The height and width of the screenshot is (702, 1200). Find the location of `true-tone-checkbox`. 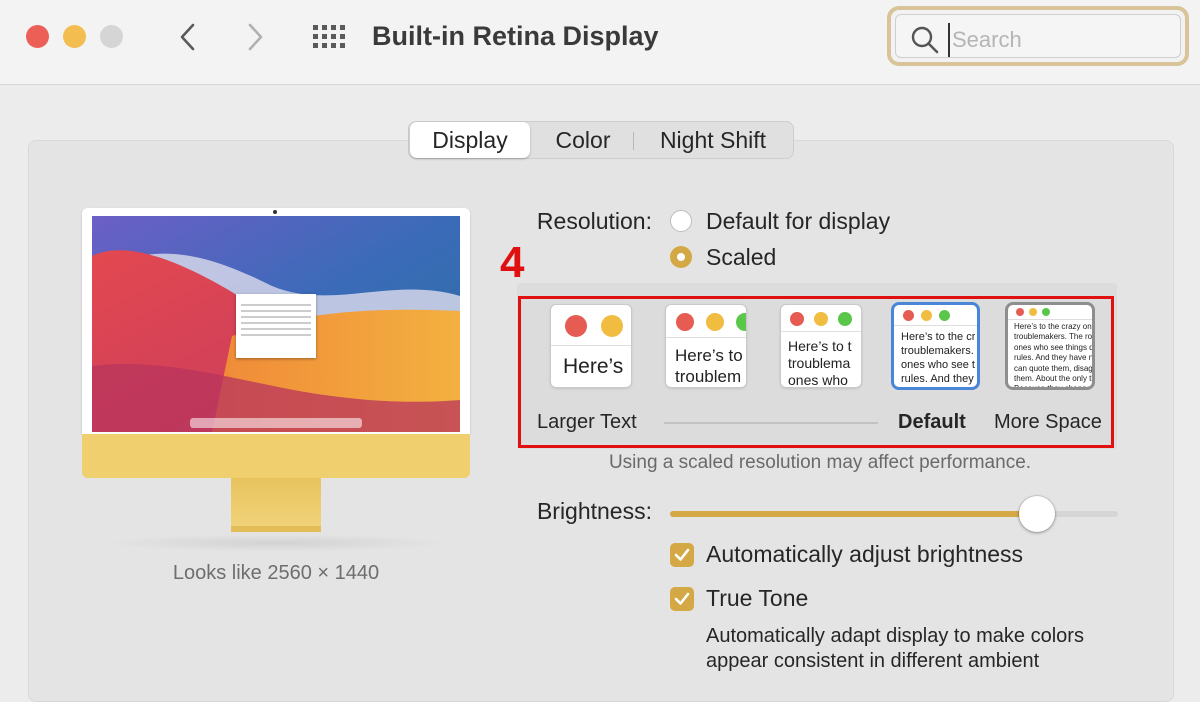

true-tone-checkbox is located at coordinates (682, 599).